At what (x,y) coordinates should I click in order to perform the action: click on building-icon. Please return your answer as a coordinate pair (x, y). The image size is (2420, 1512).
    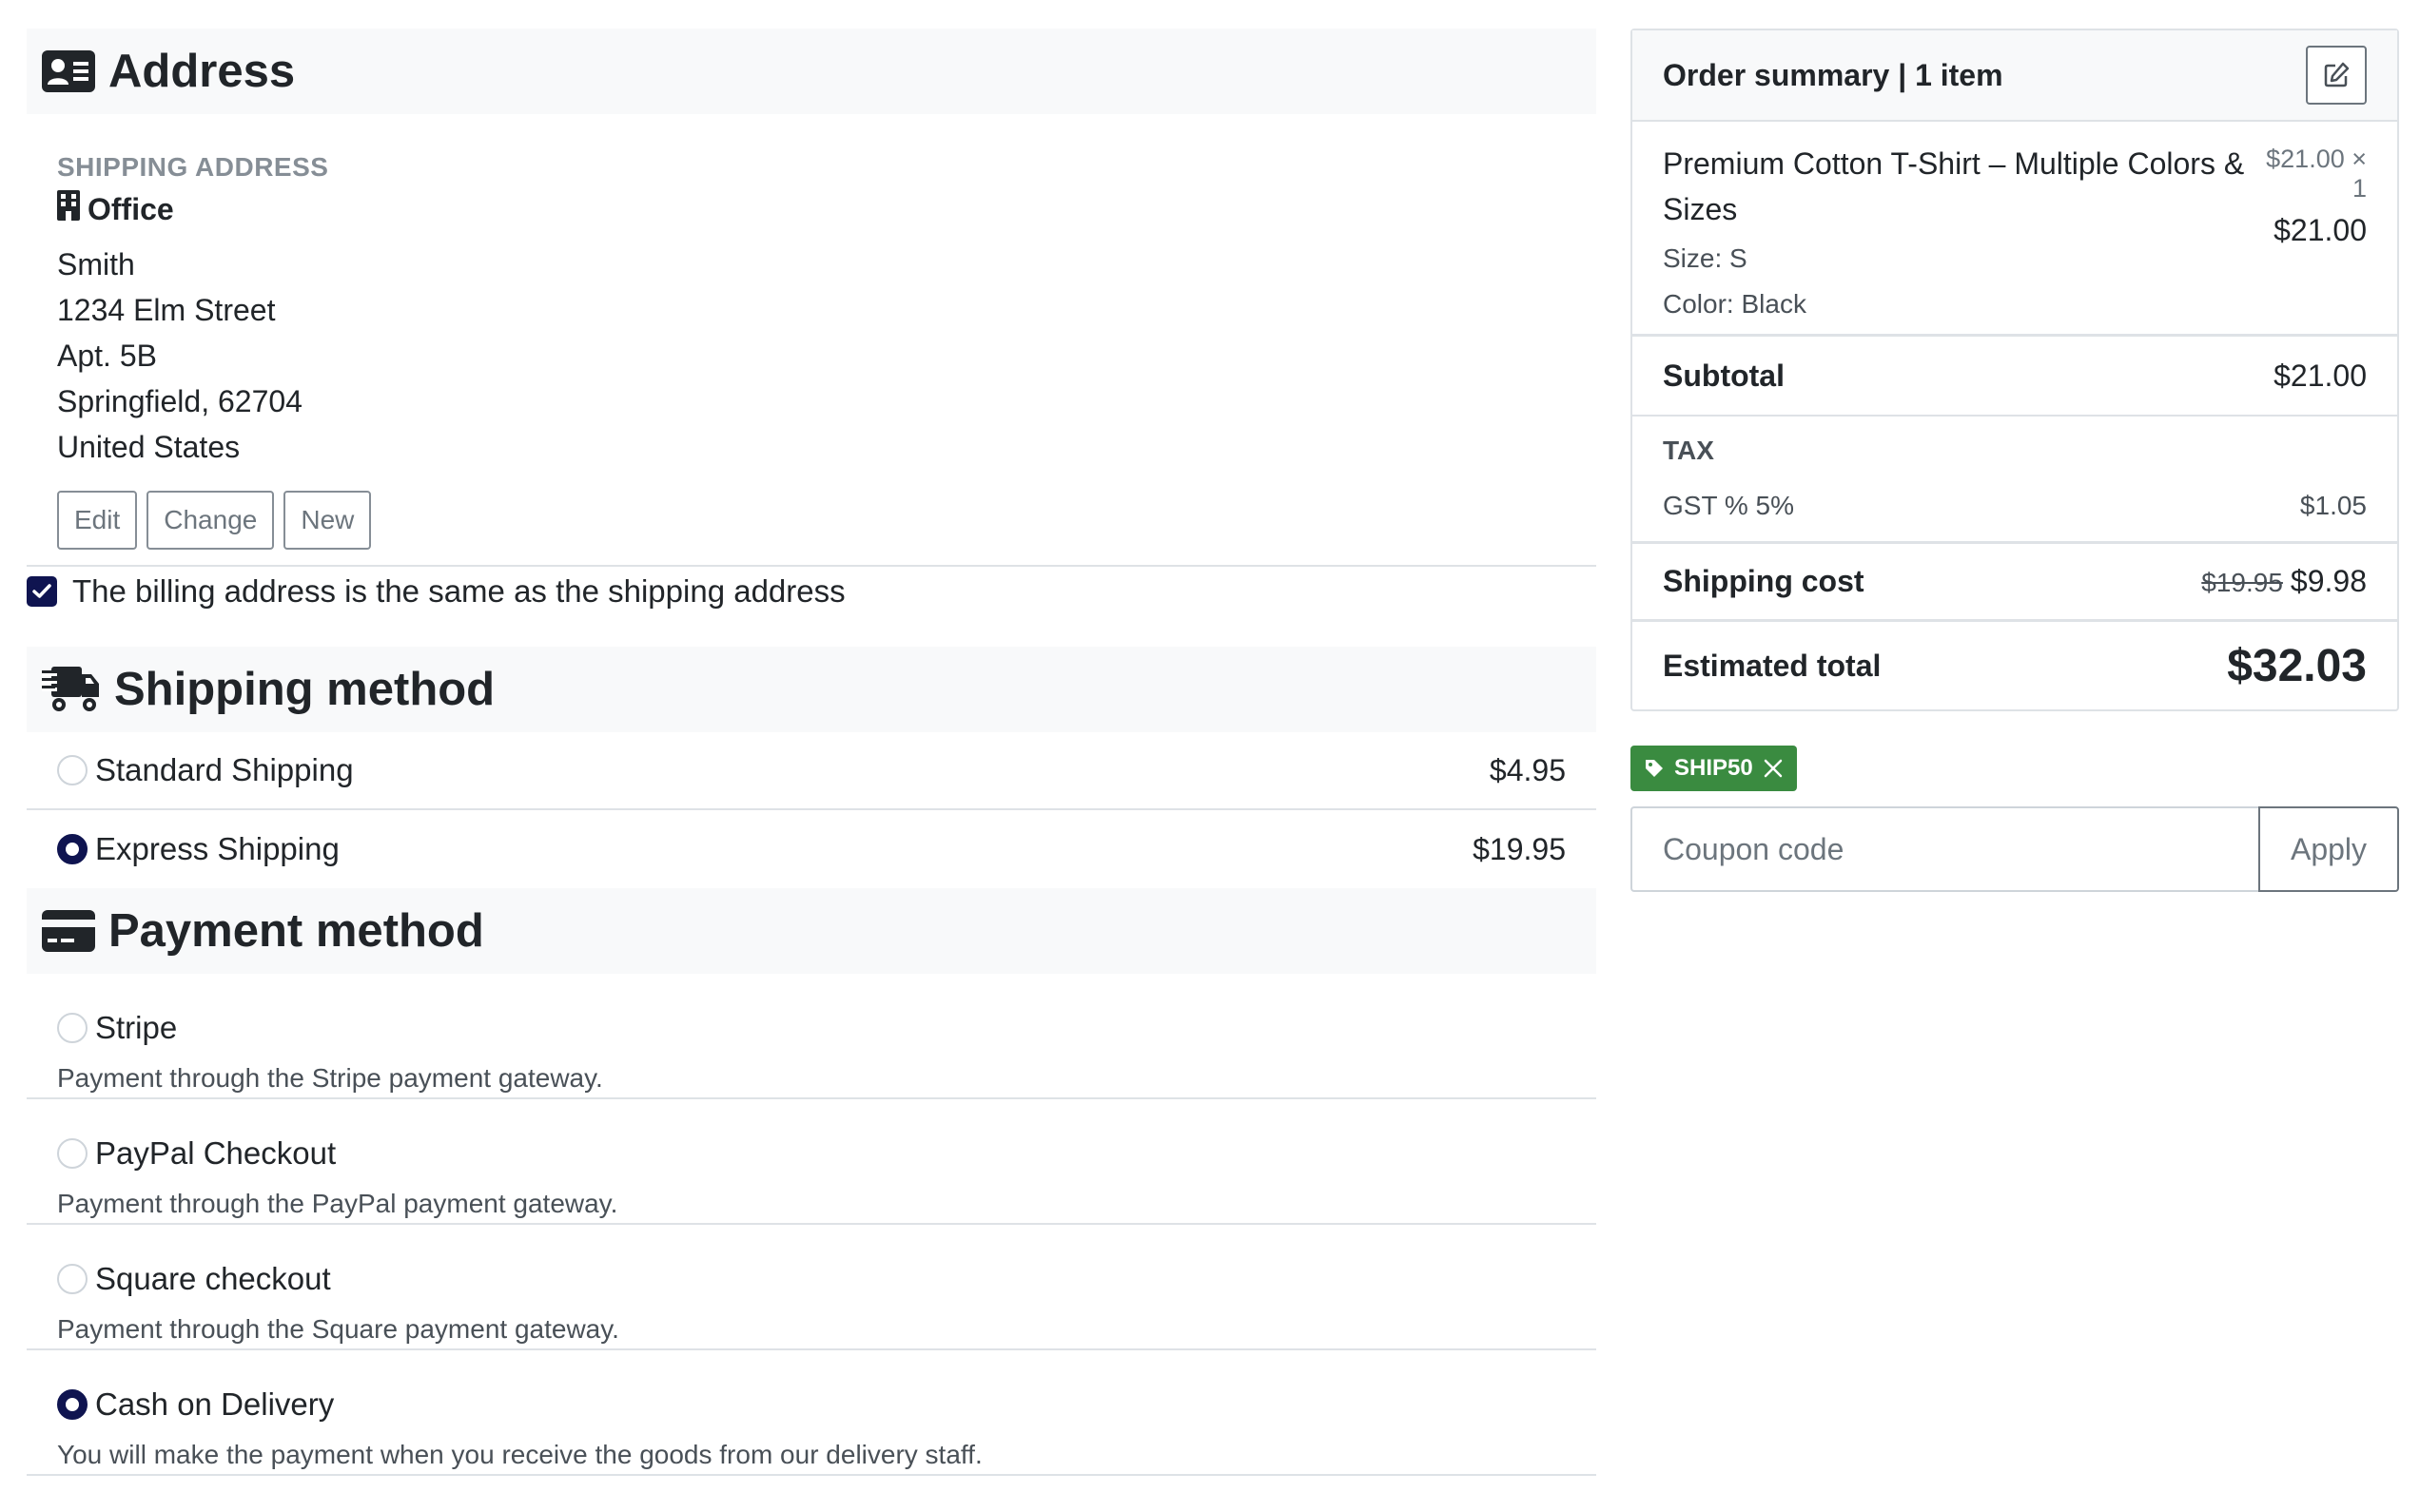
    Looking at the image, I should click on (68, 209).